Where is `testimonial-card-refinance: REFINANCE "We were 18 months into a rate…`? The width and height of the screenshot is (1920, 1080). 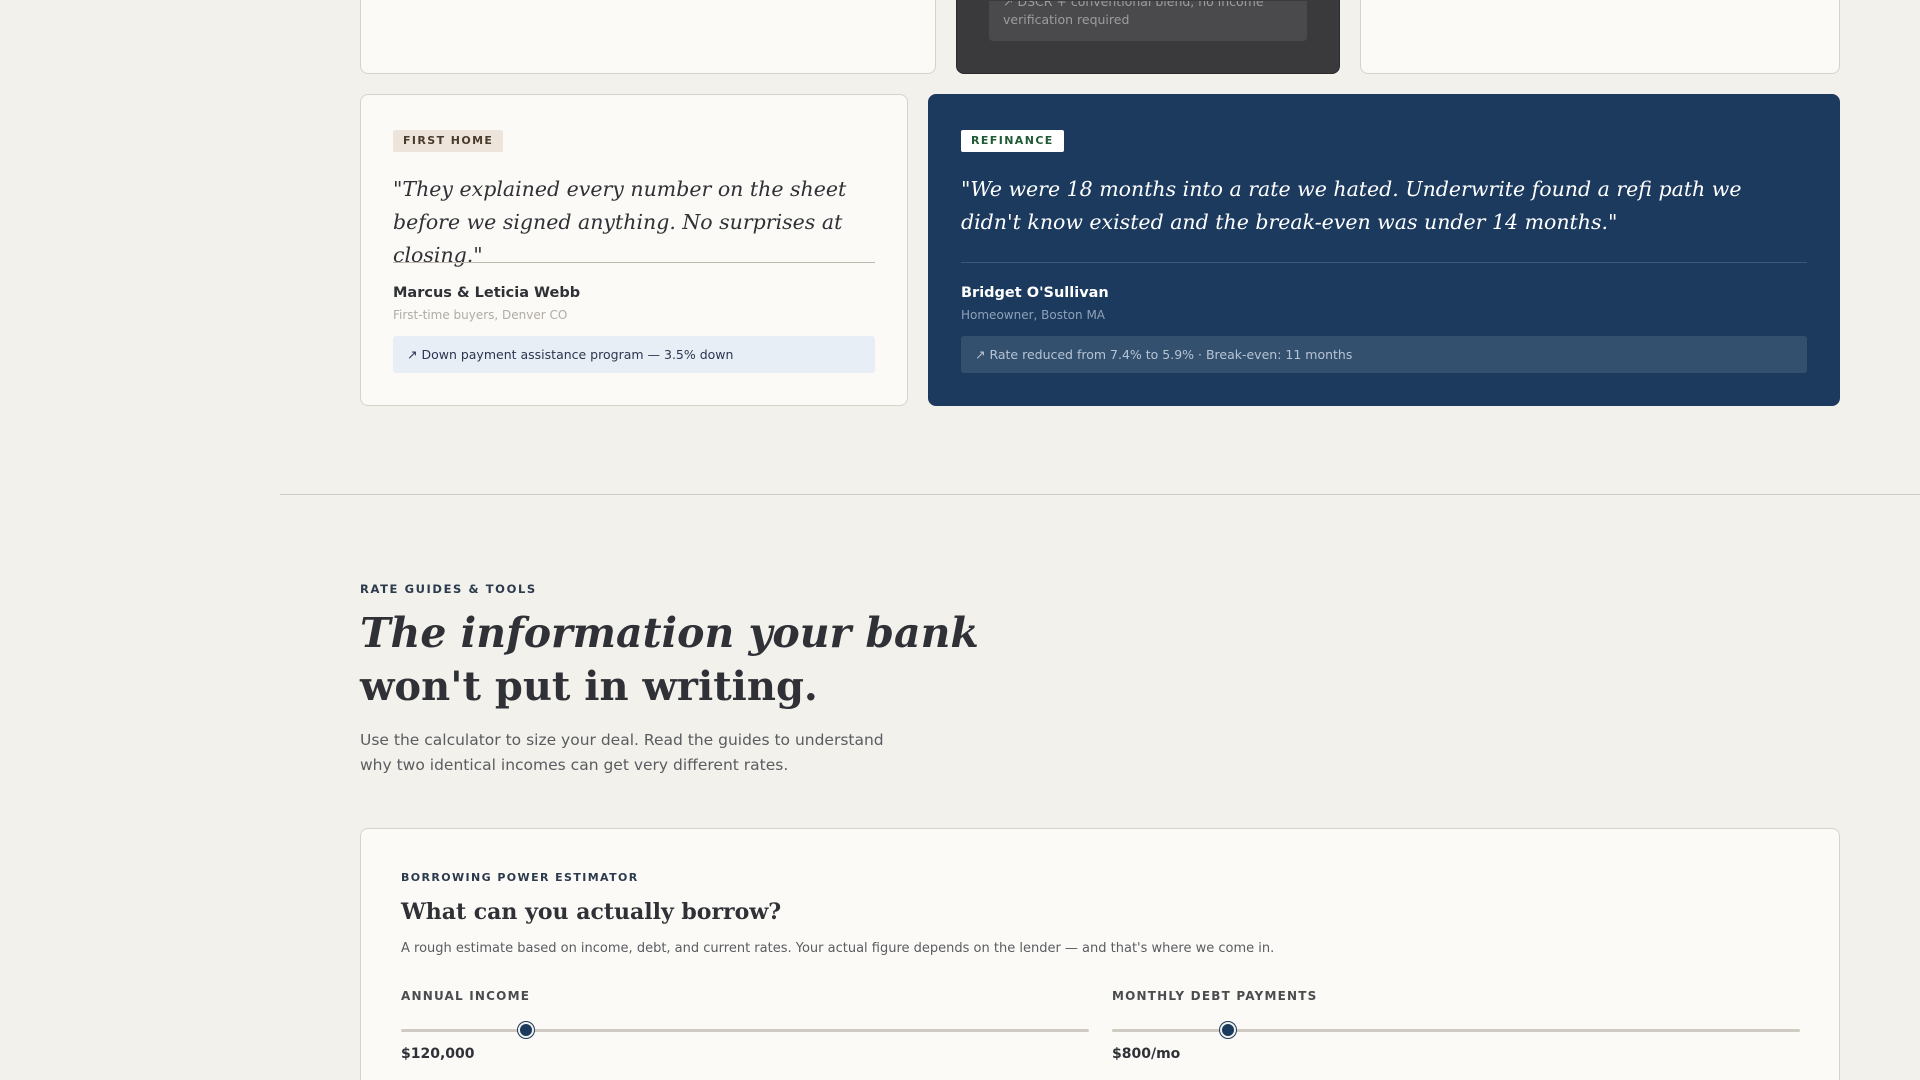
testimonial-card-refinance: REFINANCE "We were 18 months into a rate… is located at coordinates (1384, 250).